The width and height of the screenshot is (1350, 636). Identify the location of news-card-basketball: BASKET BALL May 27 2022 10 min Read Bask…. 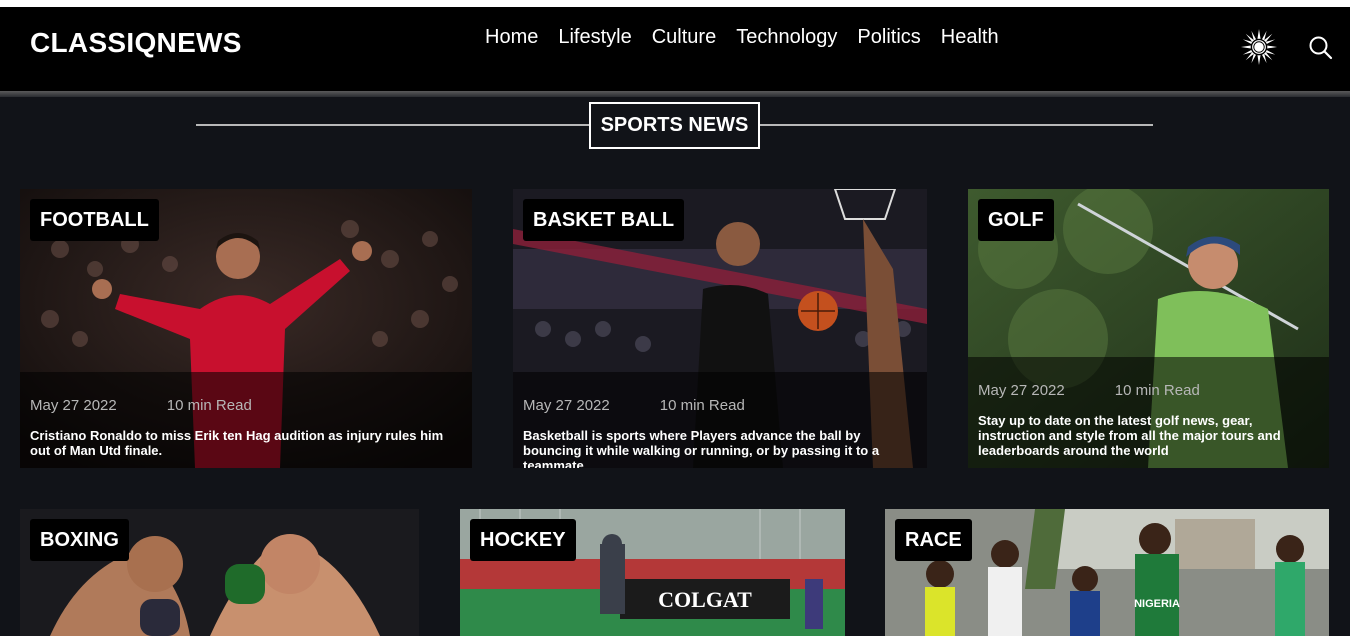
(720, 328).